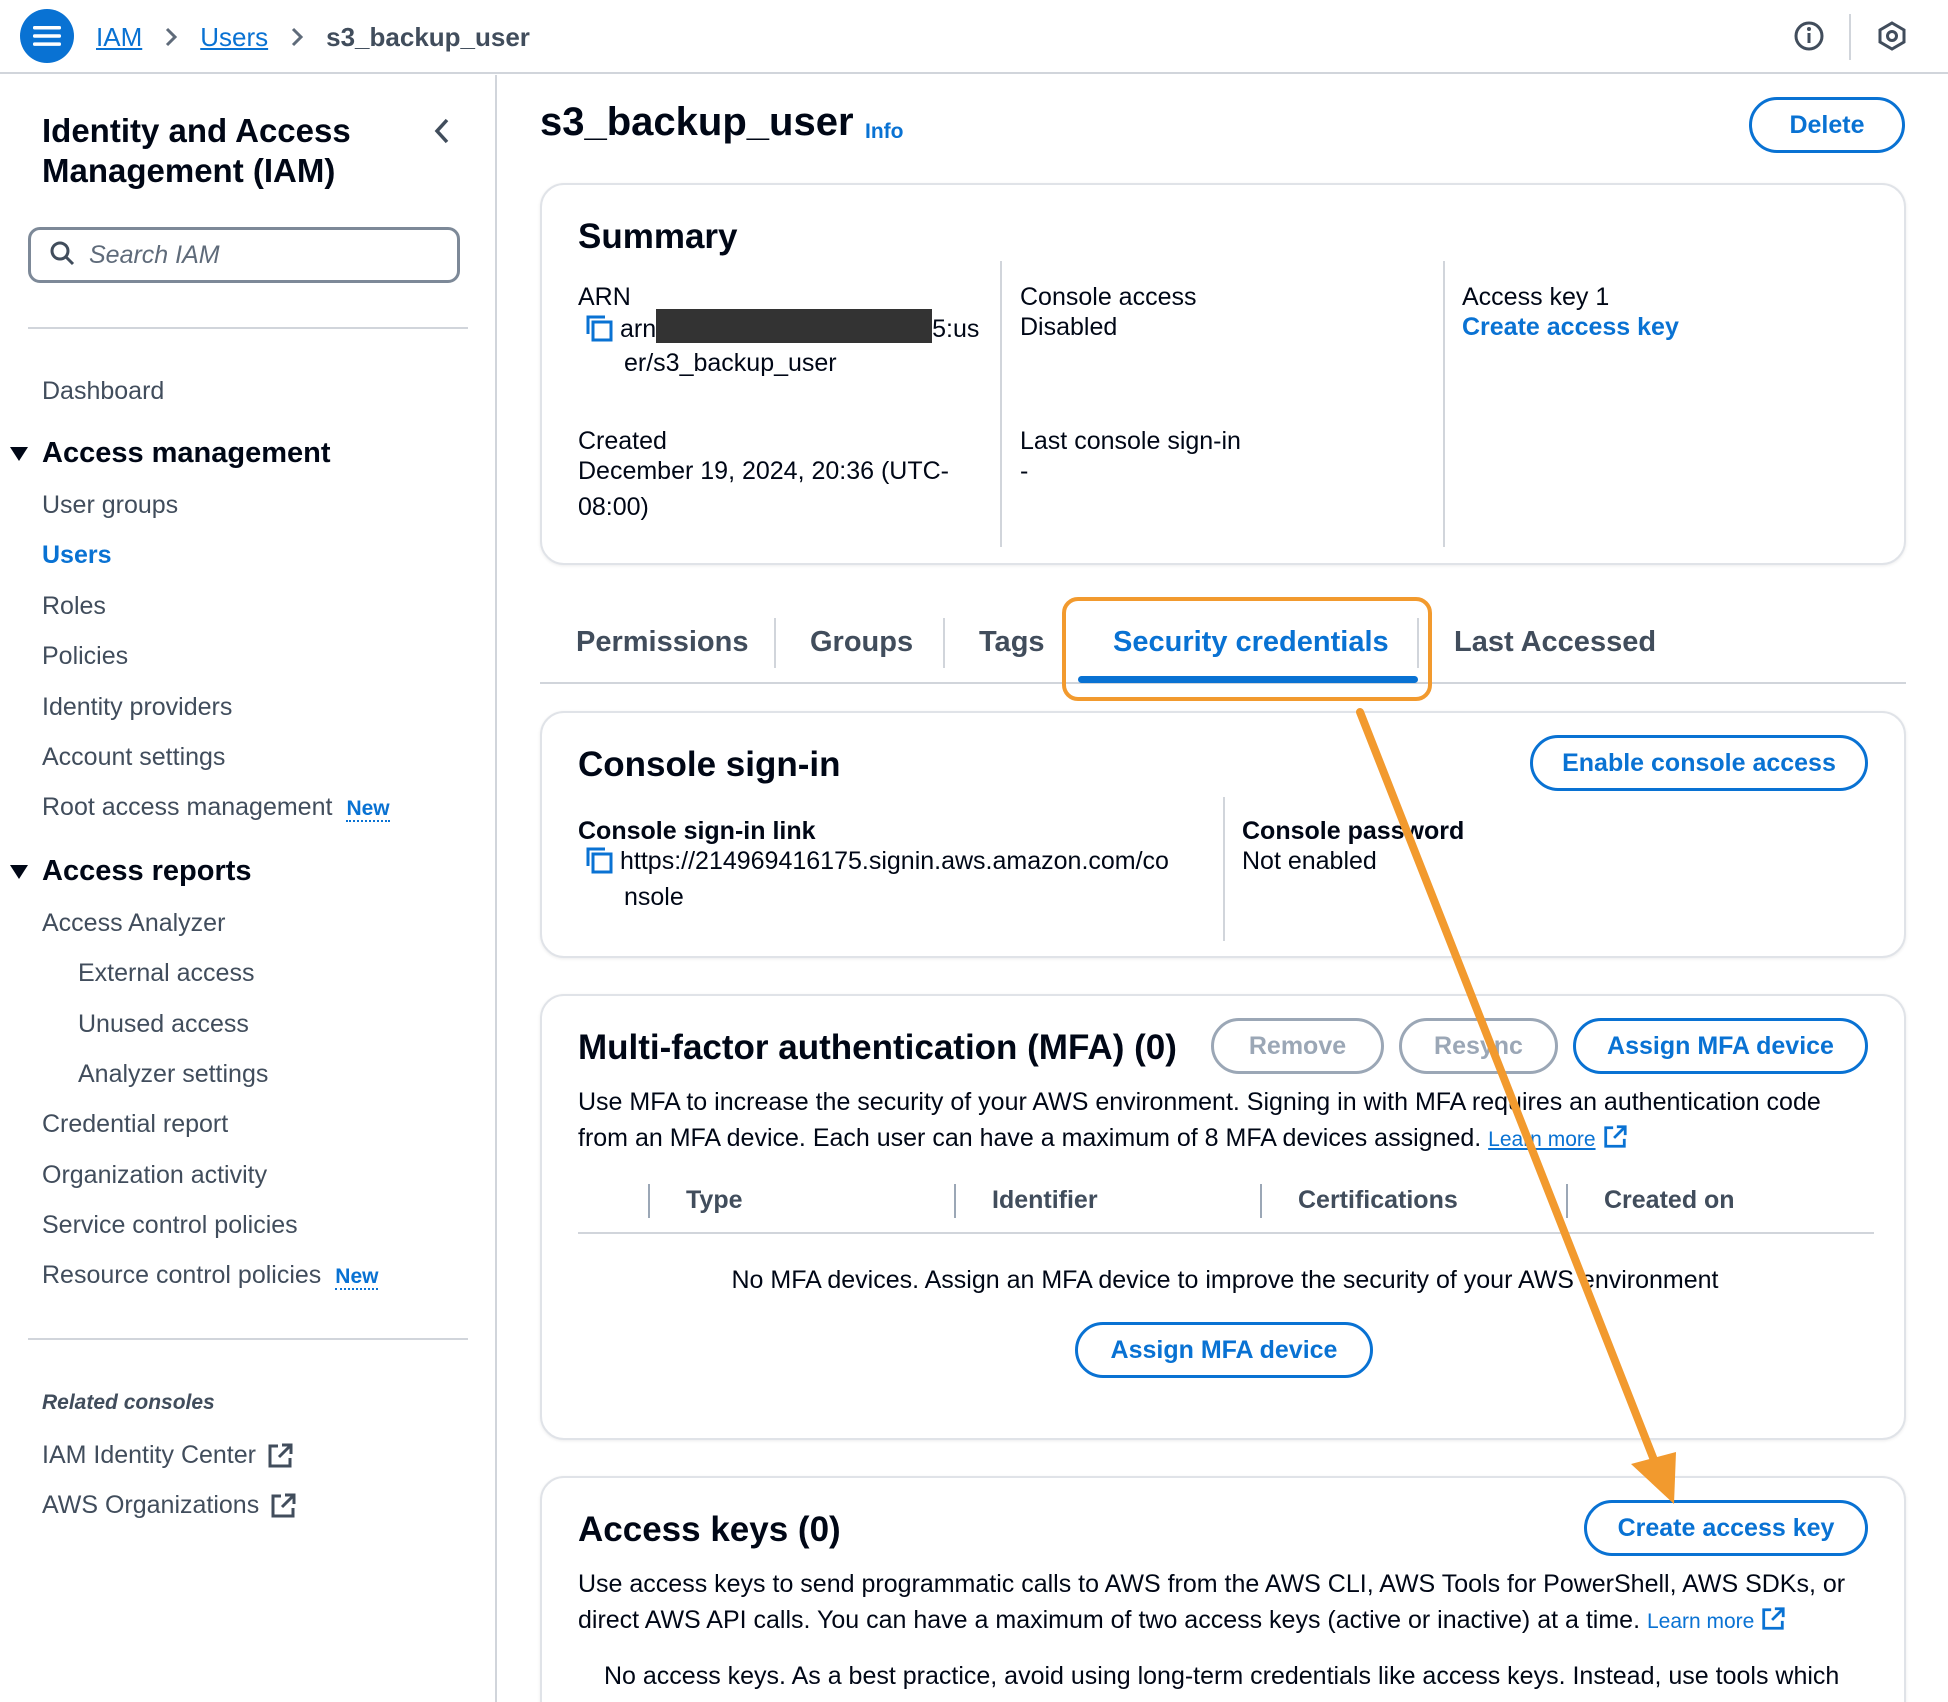 This screenshot has width=1948, height=1702. I want to click on sidebar-title: Identity and Access Management (IAM), so click(196, 150).